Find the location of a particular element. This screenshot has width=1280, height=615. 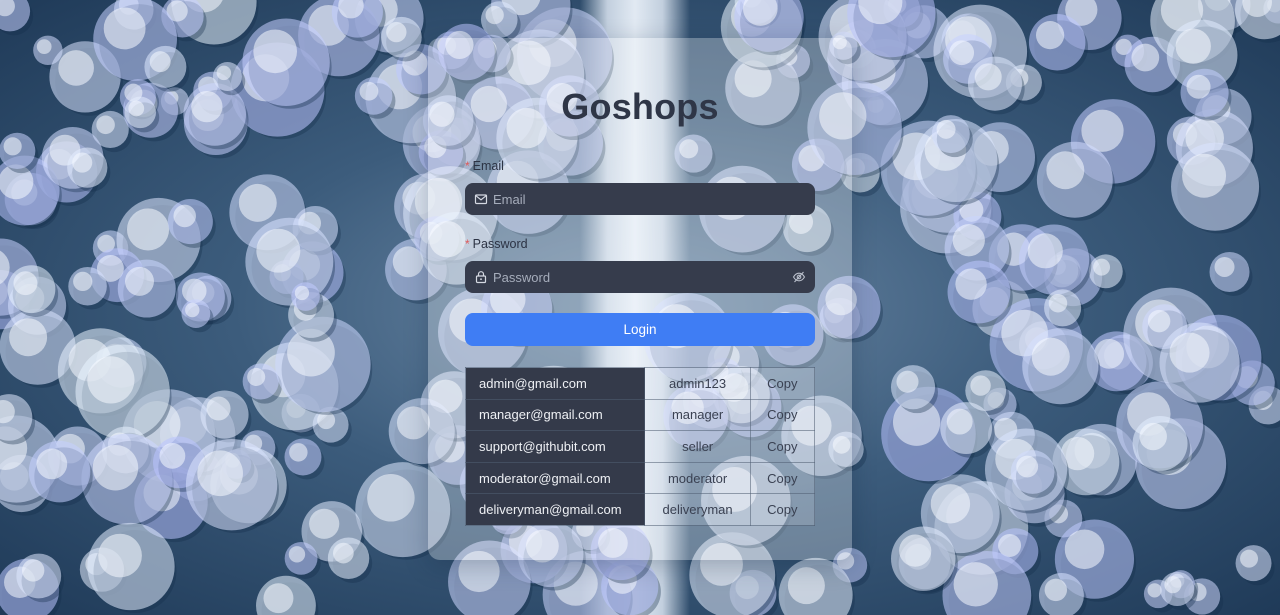

password-label: * Password is located at coordinates (496, 244).